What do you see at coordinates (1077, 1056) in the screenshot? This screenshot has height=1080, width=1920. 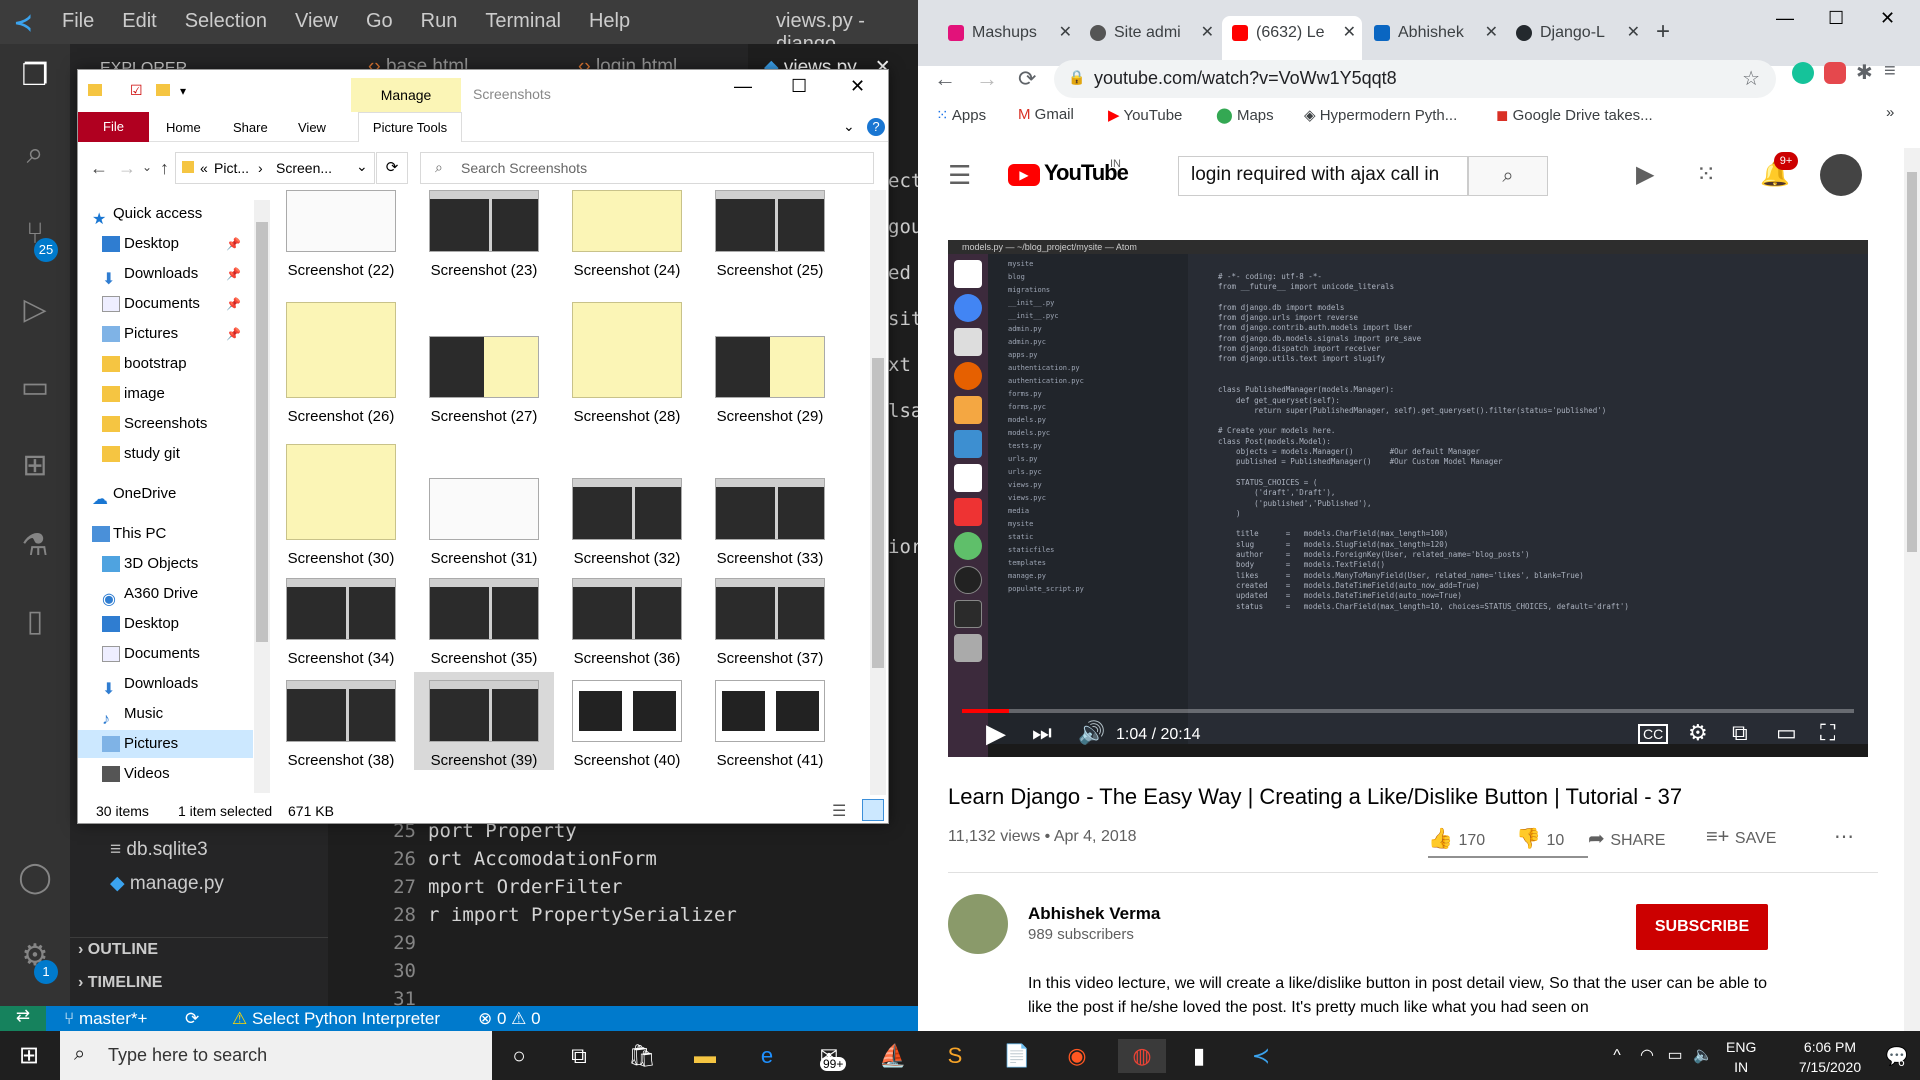 I see `postman-icon: ◉` at bounding box center [1077, 1056].